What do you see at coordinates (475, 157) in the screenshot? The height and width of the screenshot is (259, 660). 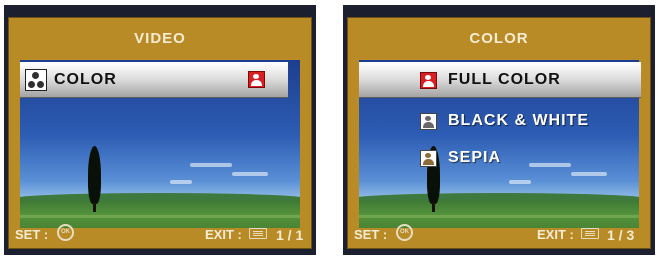 I see `option-label: SEPIA` at bounding box center [475, 157].